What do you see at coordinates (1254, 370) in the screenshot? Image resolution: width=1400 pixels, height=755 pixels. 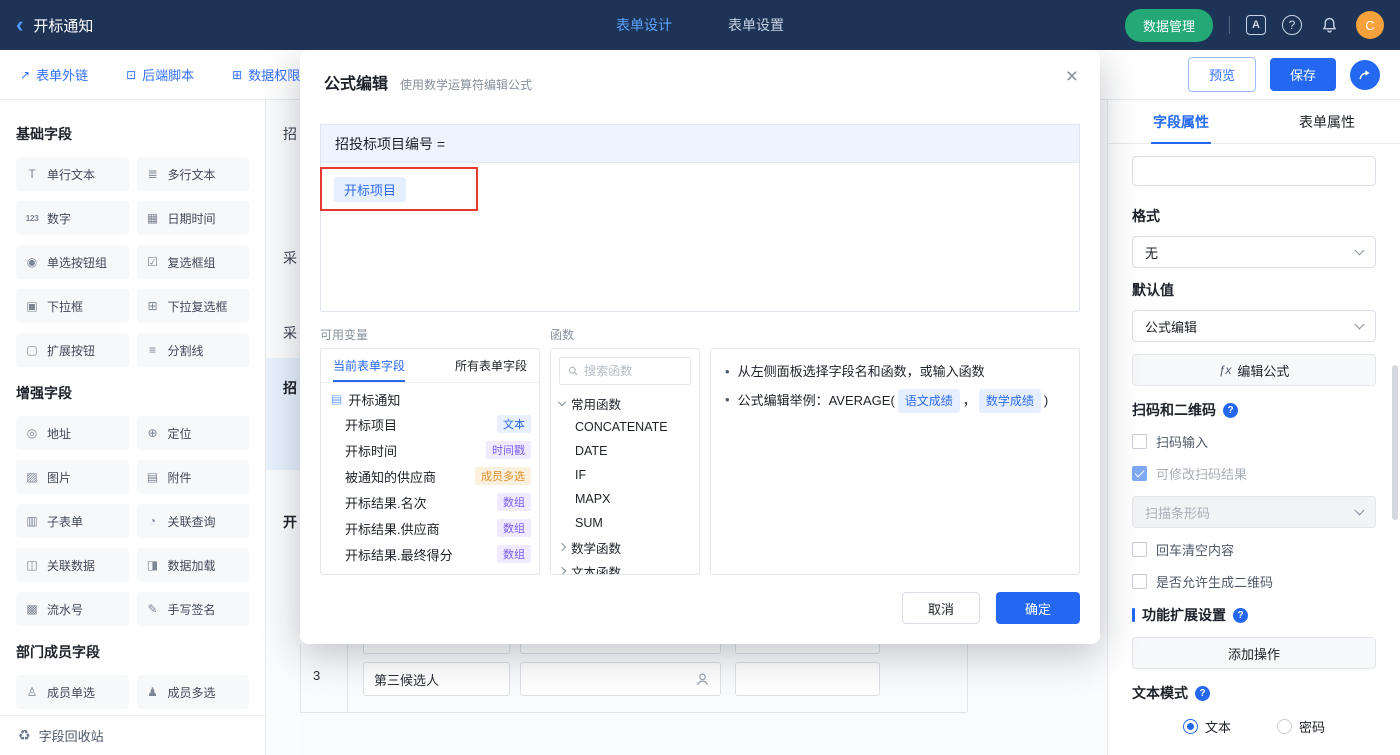 I see `edit-formula-button: ƒx 编辑公式` at bounding box center [1254, 370].